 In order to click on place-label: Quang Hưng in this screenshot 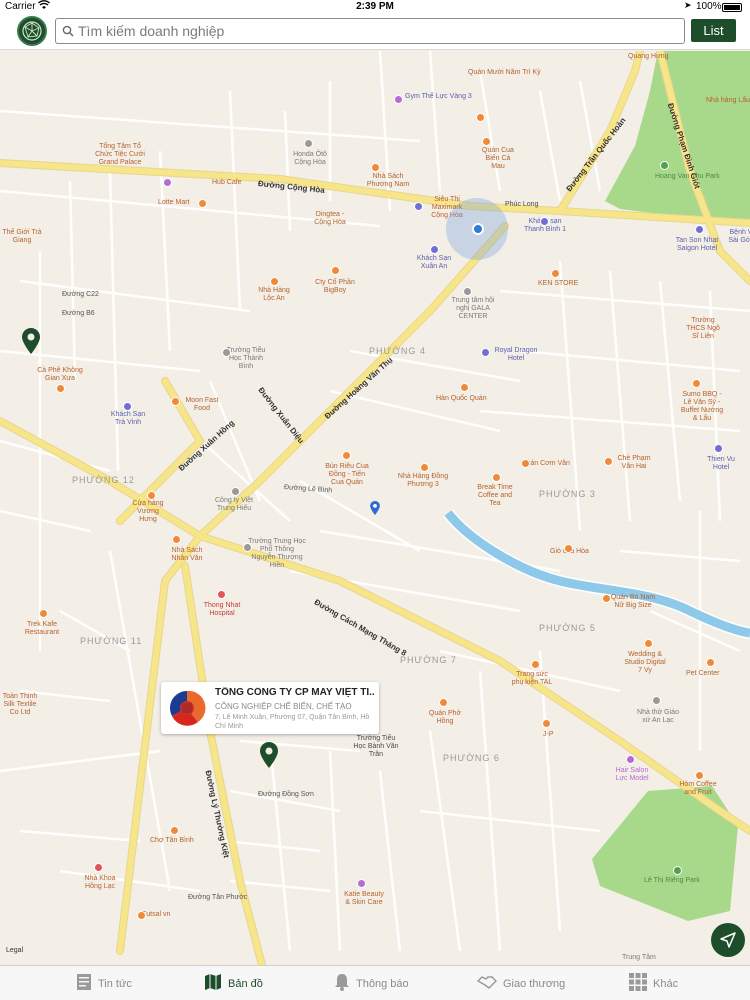, I will do `click(648, 57)`.